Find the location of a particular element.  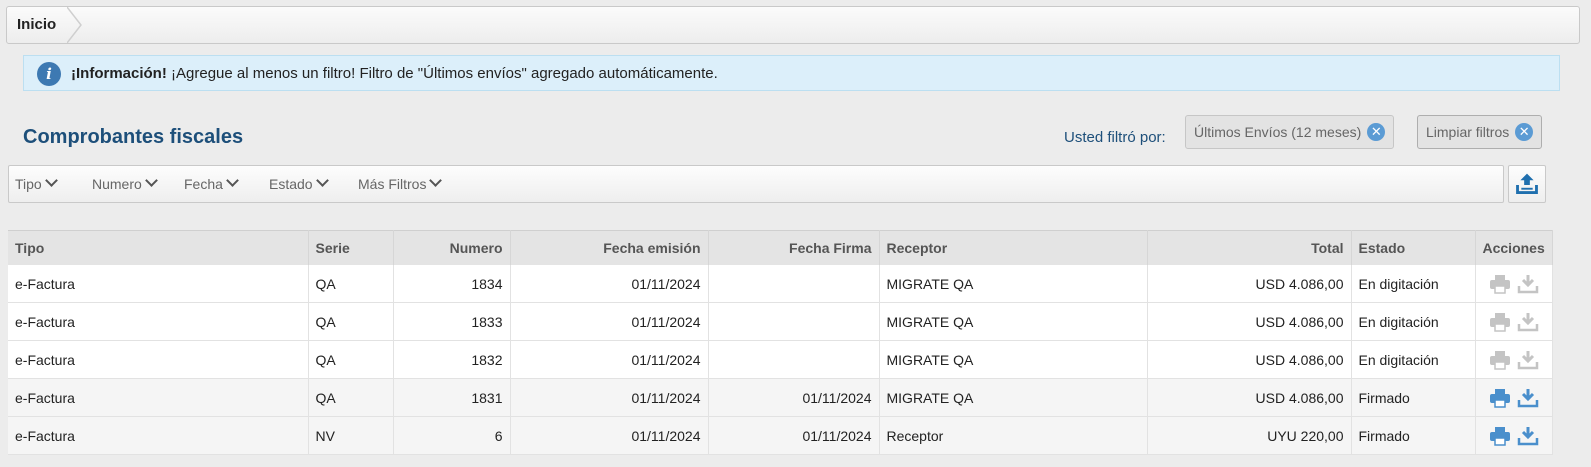

upload-tray-icon is located at coordinates (1527, 183).